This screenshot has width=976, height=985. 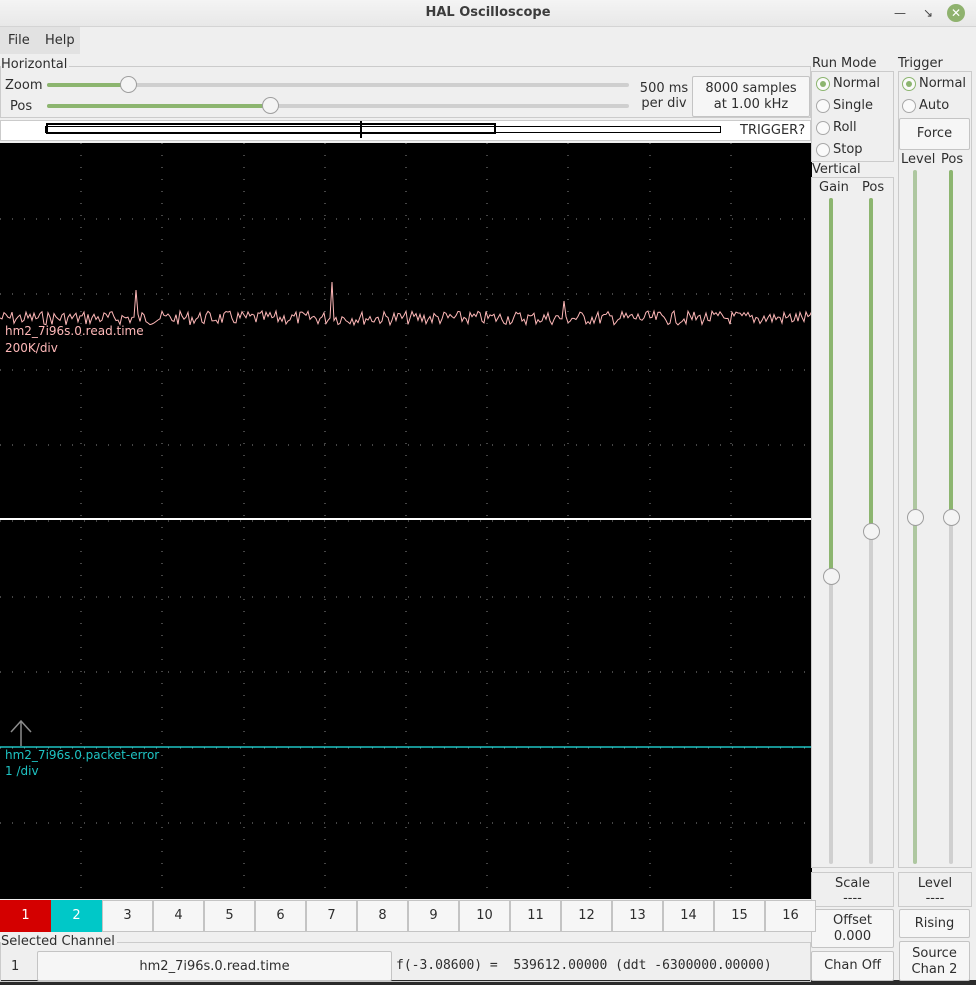 What do you see at coordinates (19, 40) in the screenshot?
I see `menu-file: File` at bounding box center [19, 40].